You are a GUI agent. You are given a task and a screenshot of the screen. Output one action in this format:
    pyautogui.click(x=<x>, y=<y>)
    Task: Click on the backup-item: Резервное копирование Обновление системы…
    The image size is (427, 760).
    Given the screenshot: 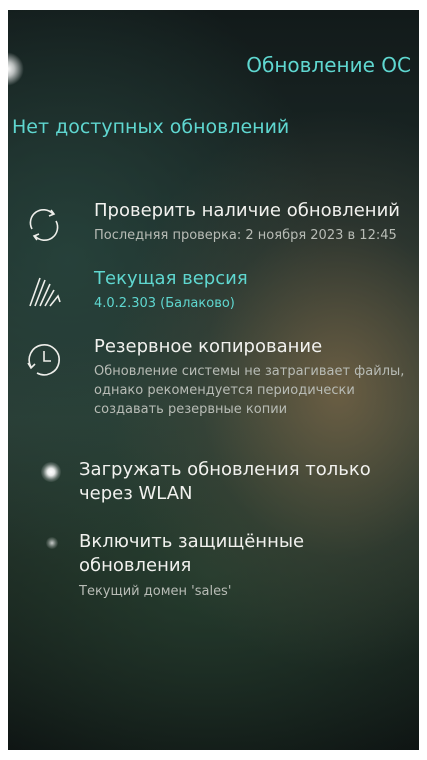 What is the action you would take?
    pyautogui.click(x=213, y=386)
    